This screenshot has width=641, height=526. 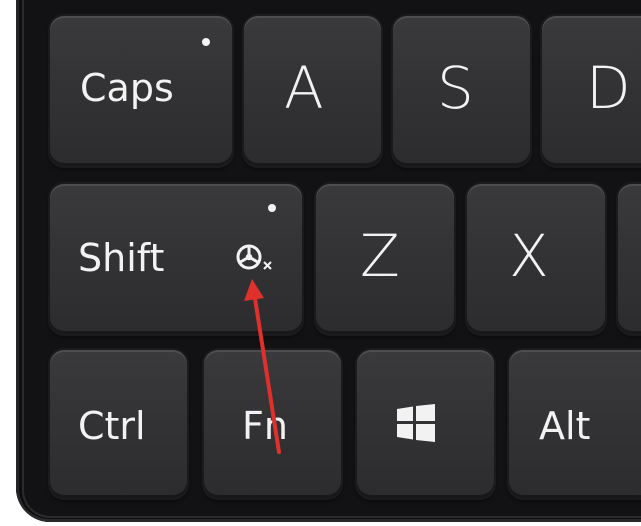 What do you see at coordinates (254, 290) in the screenshot?
I see `annotation-arrow-head` at bounding box center [254, 290].